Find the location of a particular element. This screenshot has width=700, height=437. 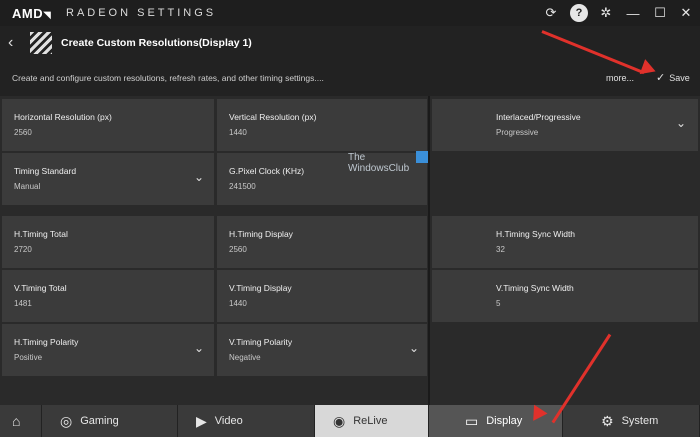

gamepad-icon: ◎ is located at coordinates (66, 420).